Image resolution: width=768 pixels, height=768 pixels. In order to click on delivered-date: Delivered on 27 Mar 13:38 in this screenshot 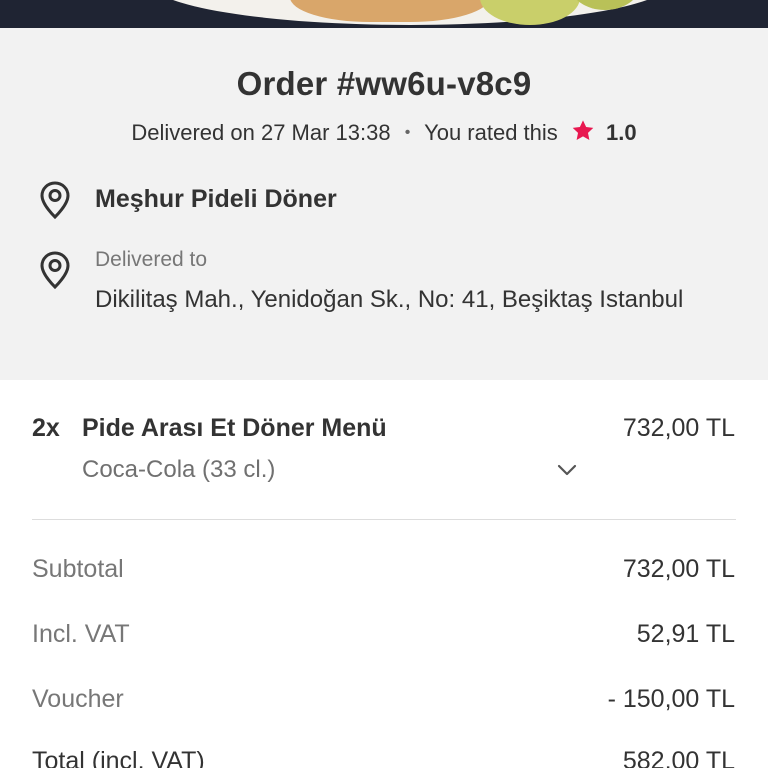, I will do `click(261, 132)`.